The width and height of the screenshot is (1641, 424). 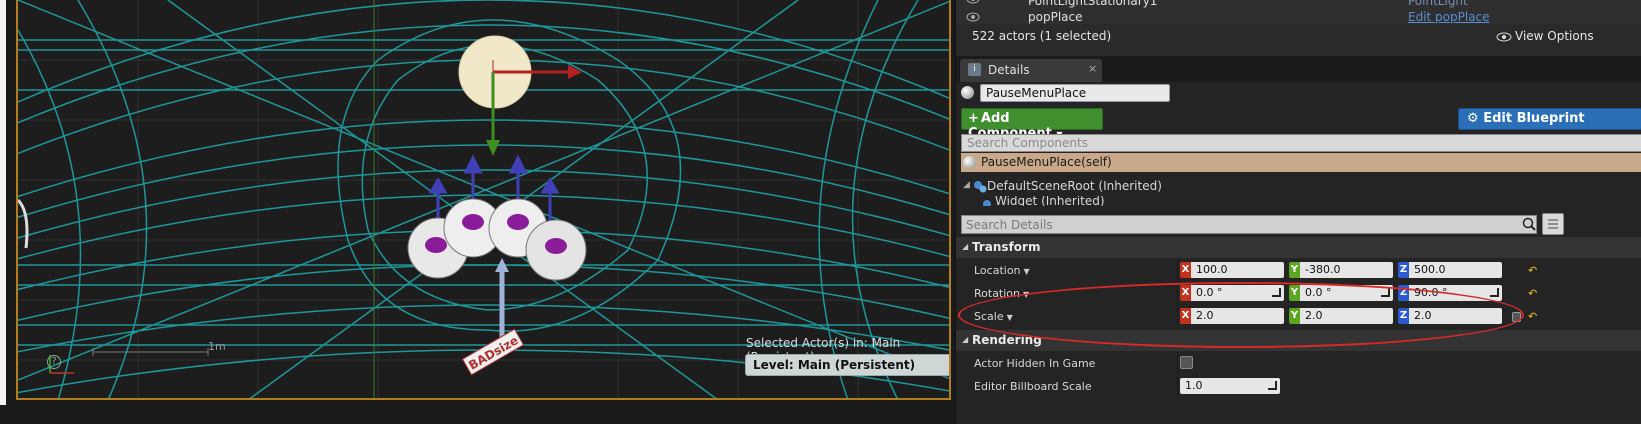 I want to click on tree-expand-icon: ◢, so click(x=966, y=185).